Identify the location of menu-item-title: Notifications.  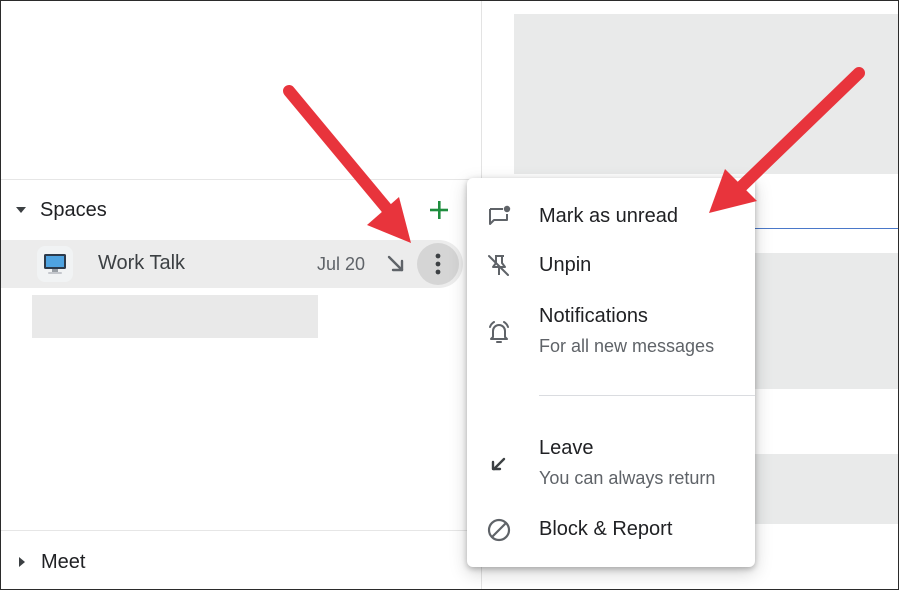
(593, 316).